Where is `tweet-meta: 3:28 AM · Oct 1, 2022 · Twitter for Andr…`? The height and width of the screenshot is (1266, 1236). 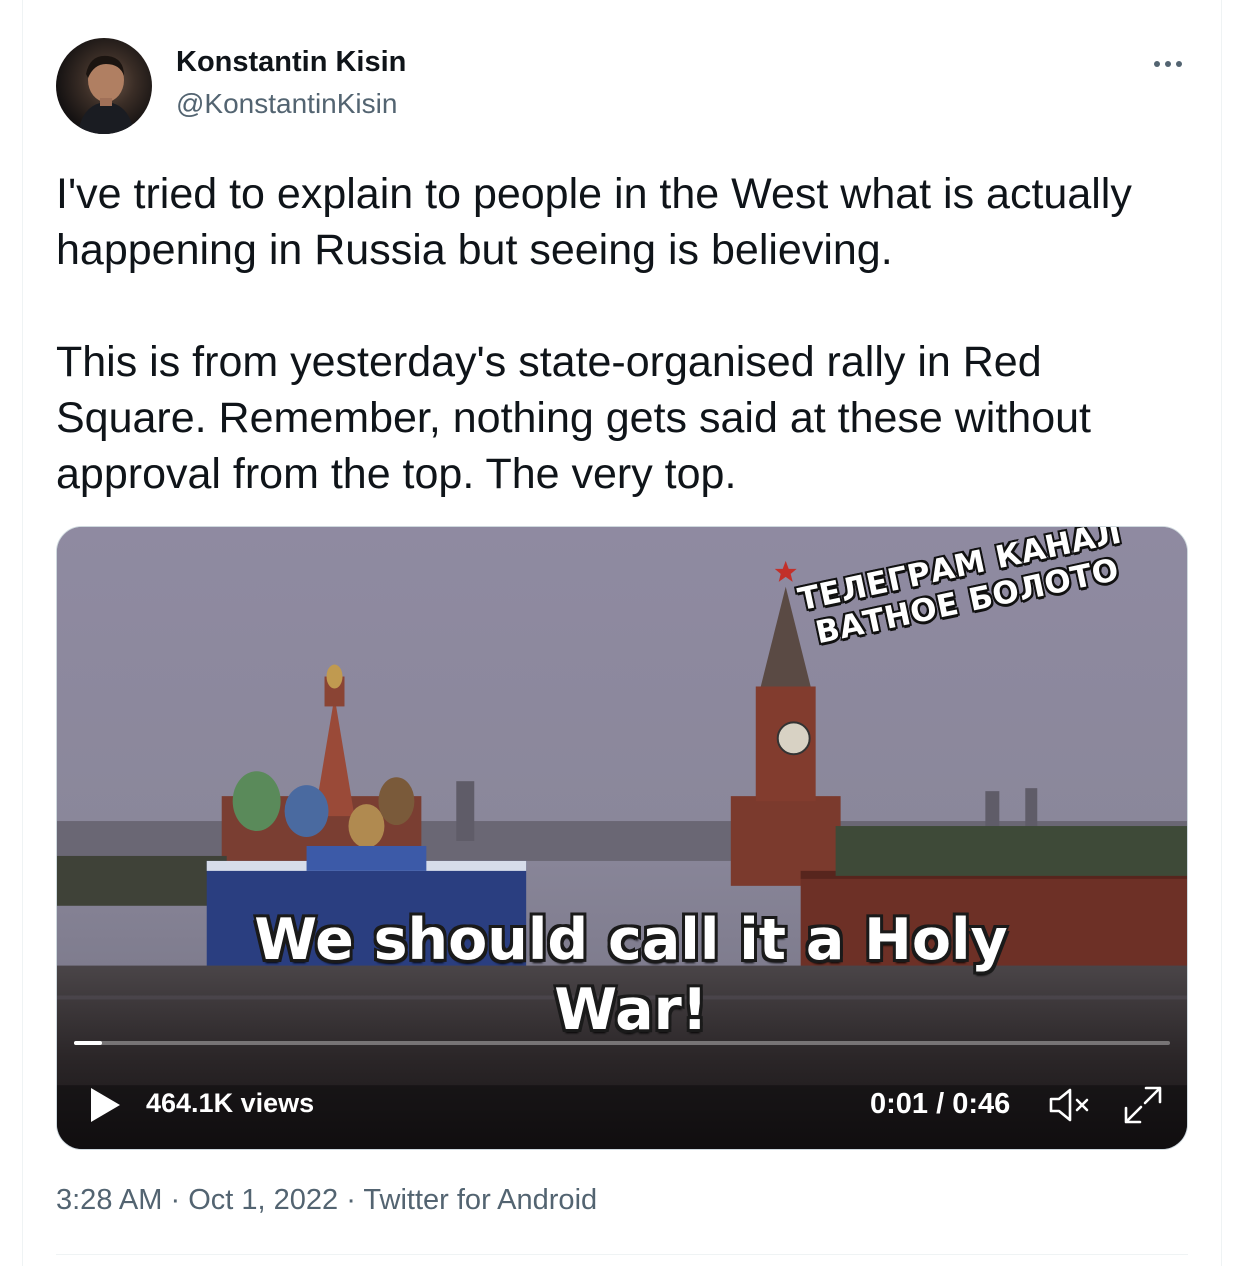 tweet-meta: 3:28 AM · Oct 1, 2022 · Twitter for Andr… is located at coordinates (326, 1200).